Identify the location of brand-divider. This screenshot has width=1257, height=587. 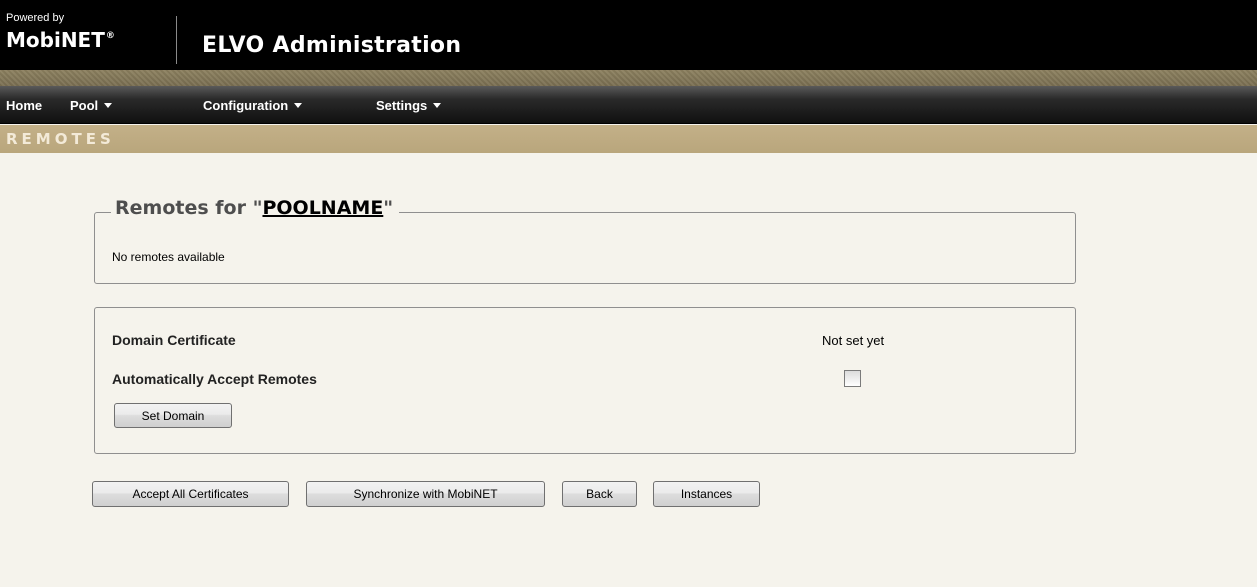
(176, 40).